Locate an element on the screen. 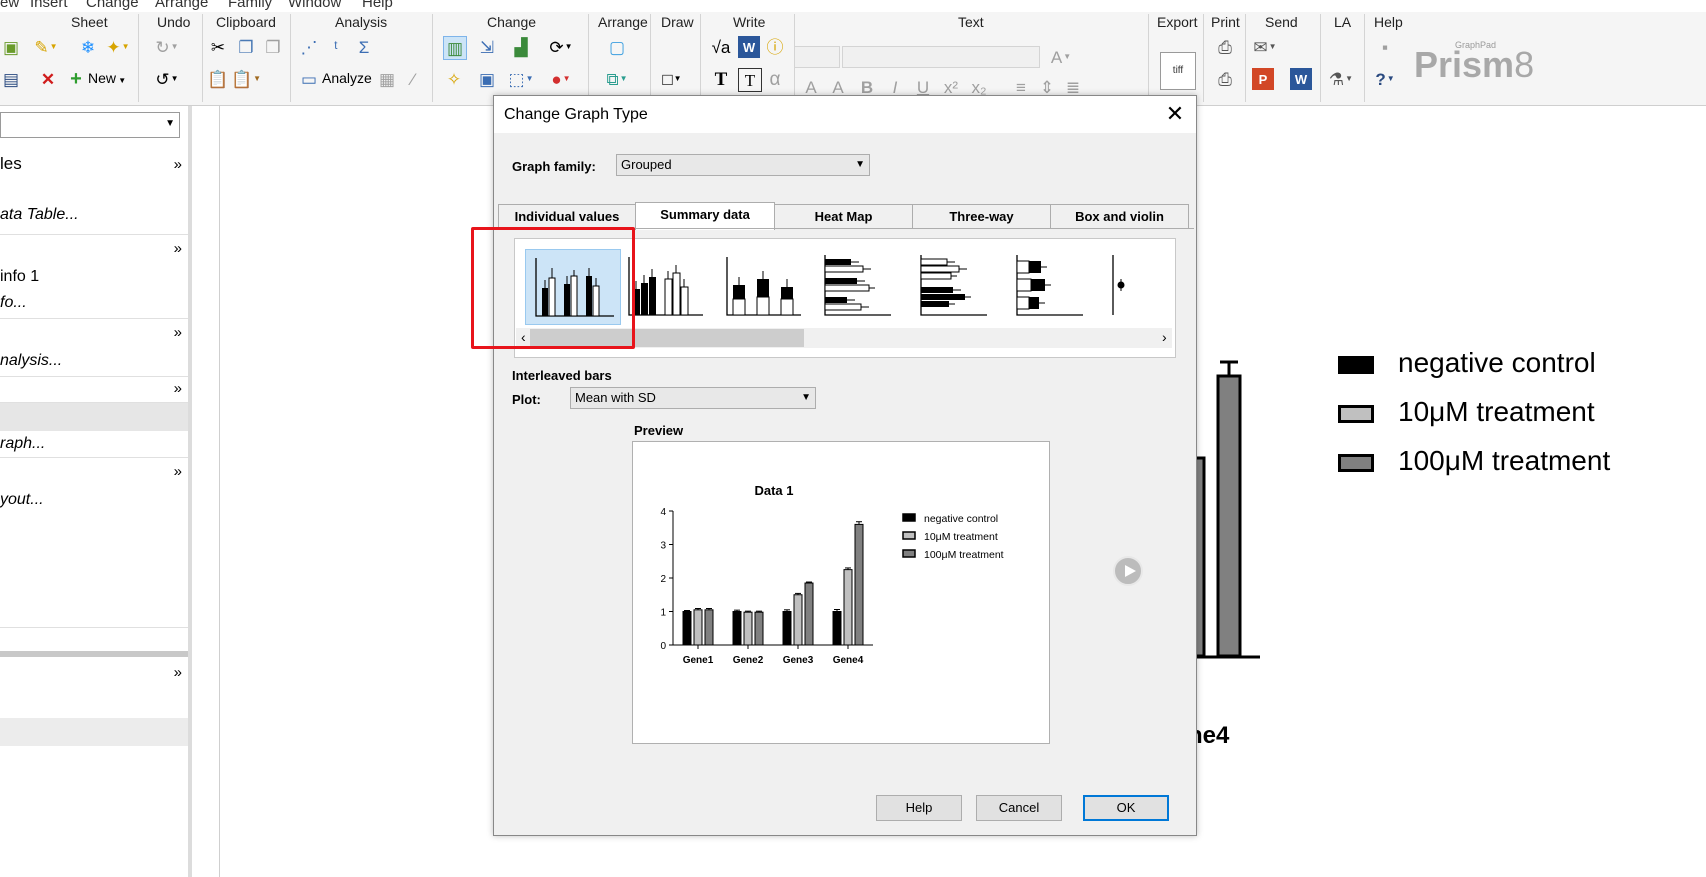  change-graph-type-icon: ▥ is located at coordinates (455, 48).